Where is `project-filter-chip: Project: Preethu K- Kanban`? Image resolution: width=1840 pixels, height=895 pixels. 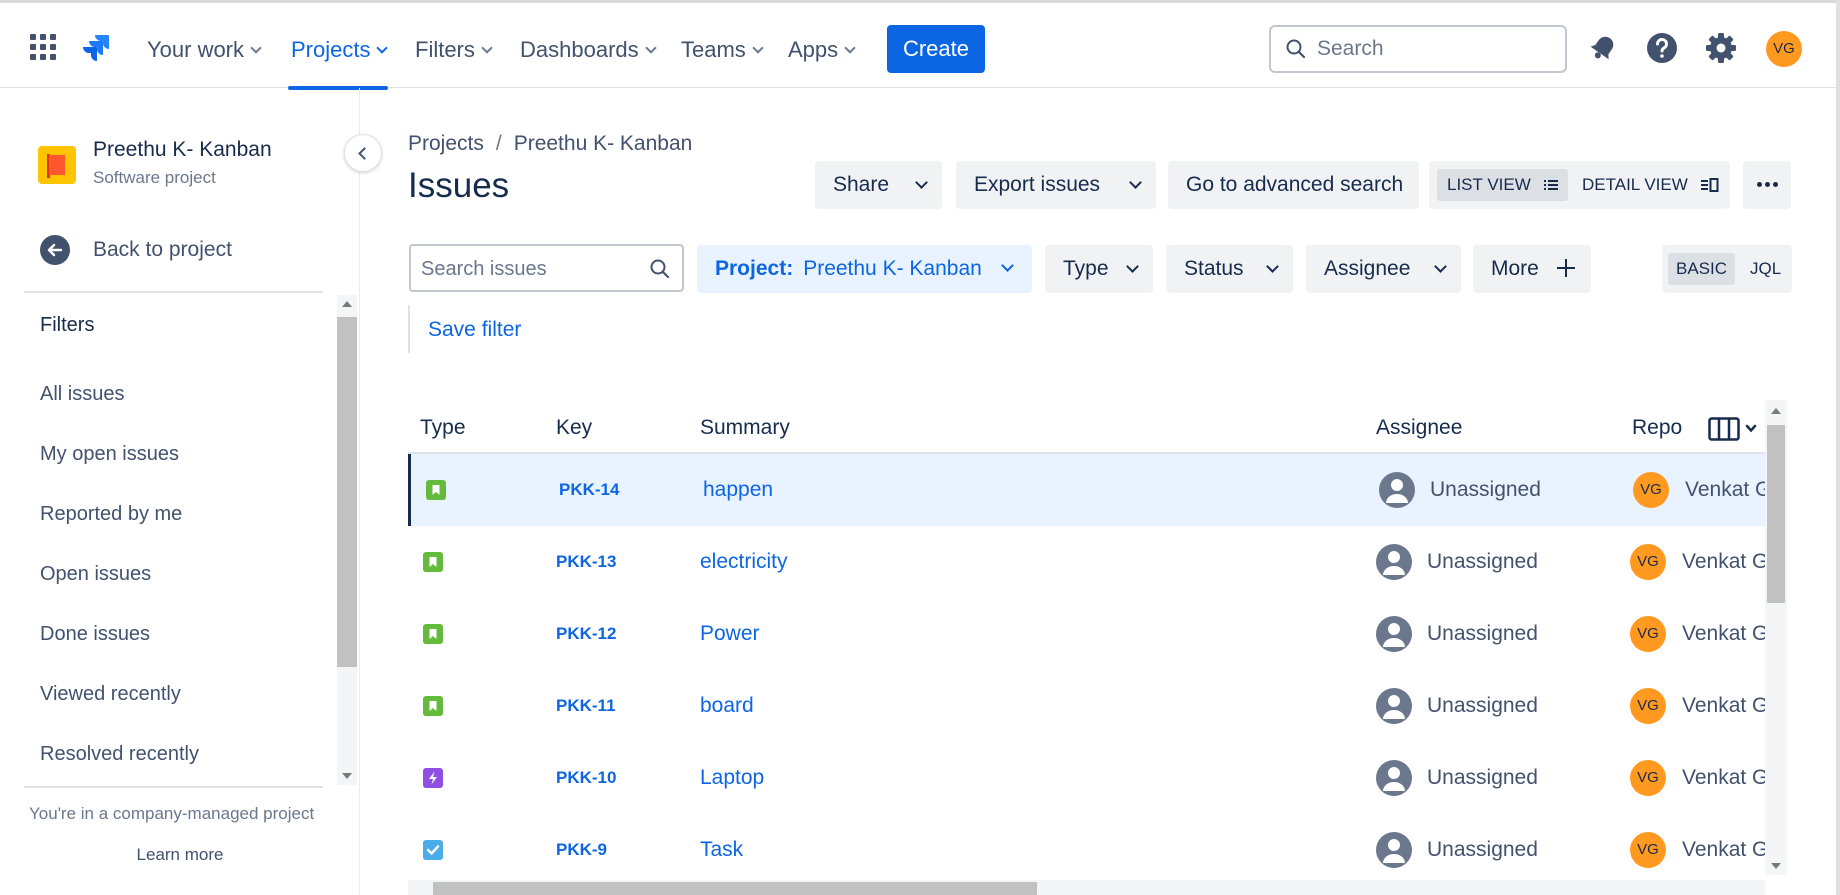 project-filter-chip: Project: Preethu K- Kanban is located at coordinates (864, 269).